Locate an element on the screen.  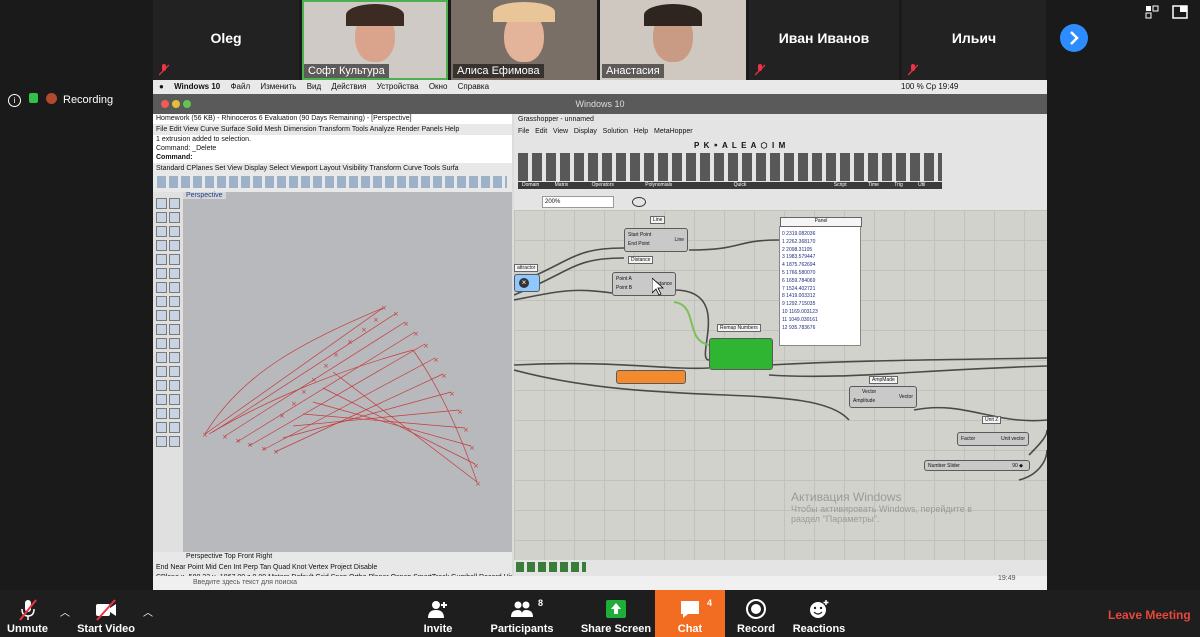
menu-view: Вид is located at coordinates (314, 86).